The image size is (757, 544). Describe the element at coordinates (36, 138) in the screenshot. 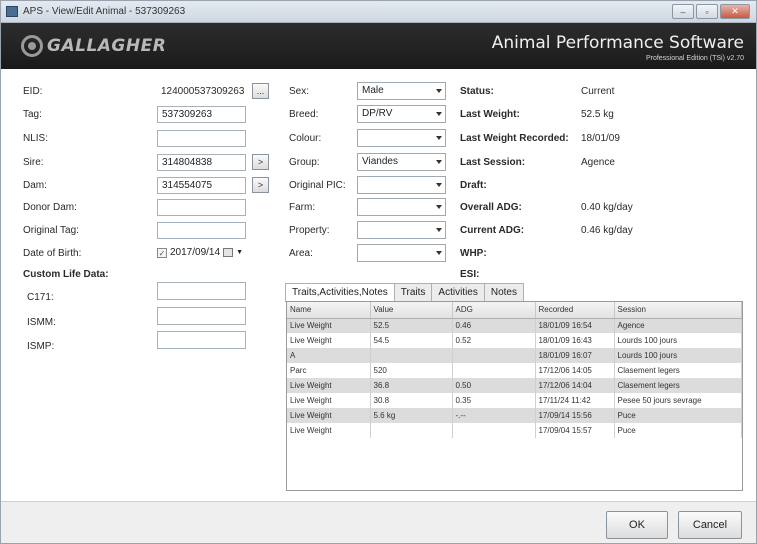

I see `nlis-label: NLIS:` at that location.